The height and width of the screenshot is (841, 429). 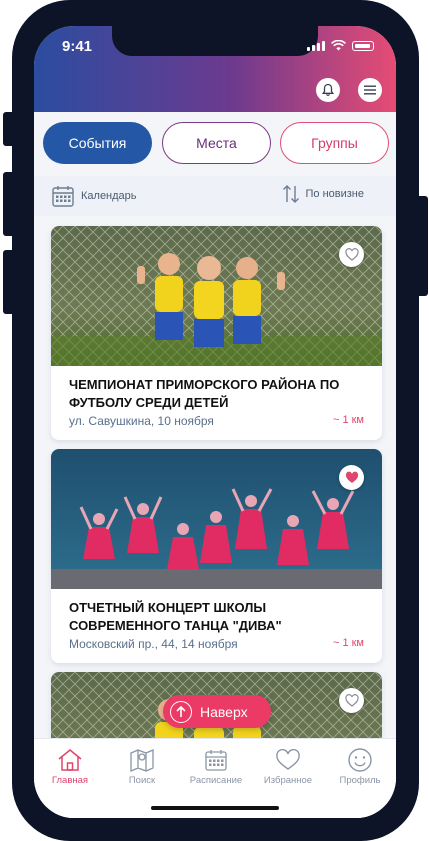 I want to click on tab-events: События, so click(x=97, y=143).